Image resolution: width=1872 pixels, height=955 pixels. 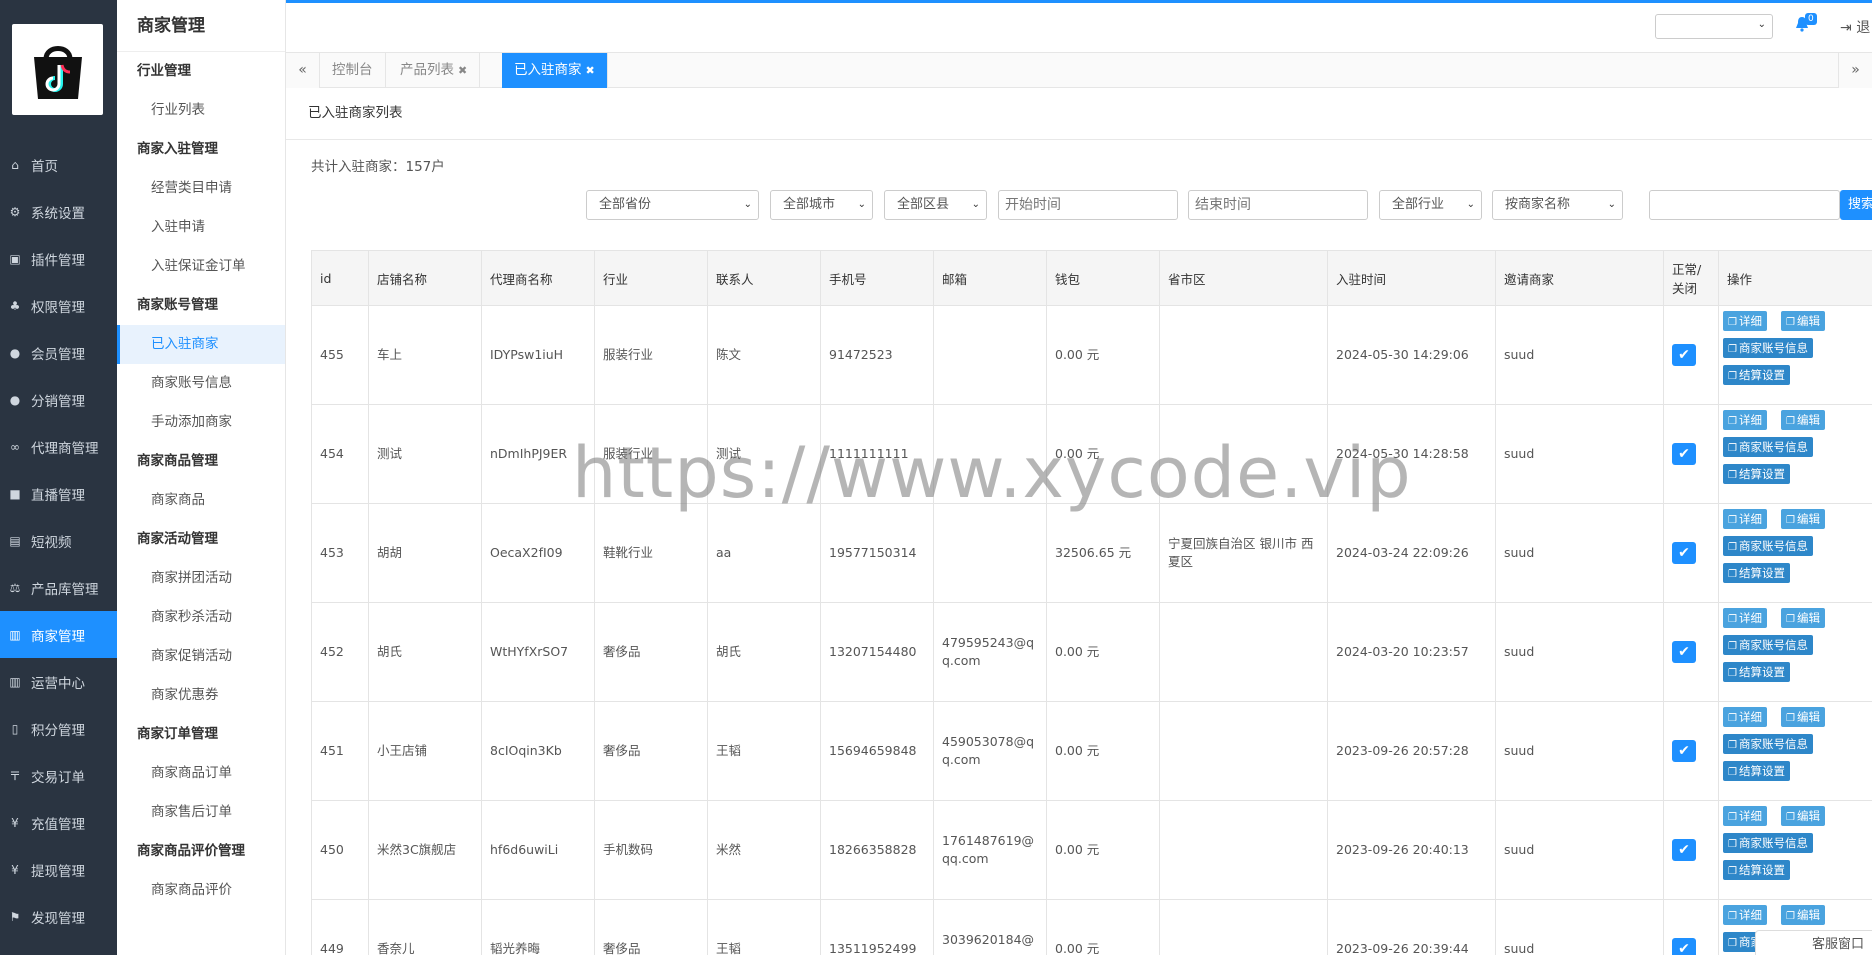 What do you see at coordinates (201, 383) in the screenshot?
I see `subnav-item-account-info: 商家账号信息` at bounding box center [201, 383].